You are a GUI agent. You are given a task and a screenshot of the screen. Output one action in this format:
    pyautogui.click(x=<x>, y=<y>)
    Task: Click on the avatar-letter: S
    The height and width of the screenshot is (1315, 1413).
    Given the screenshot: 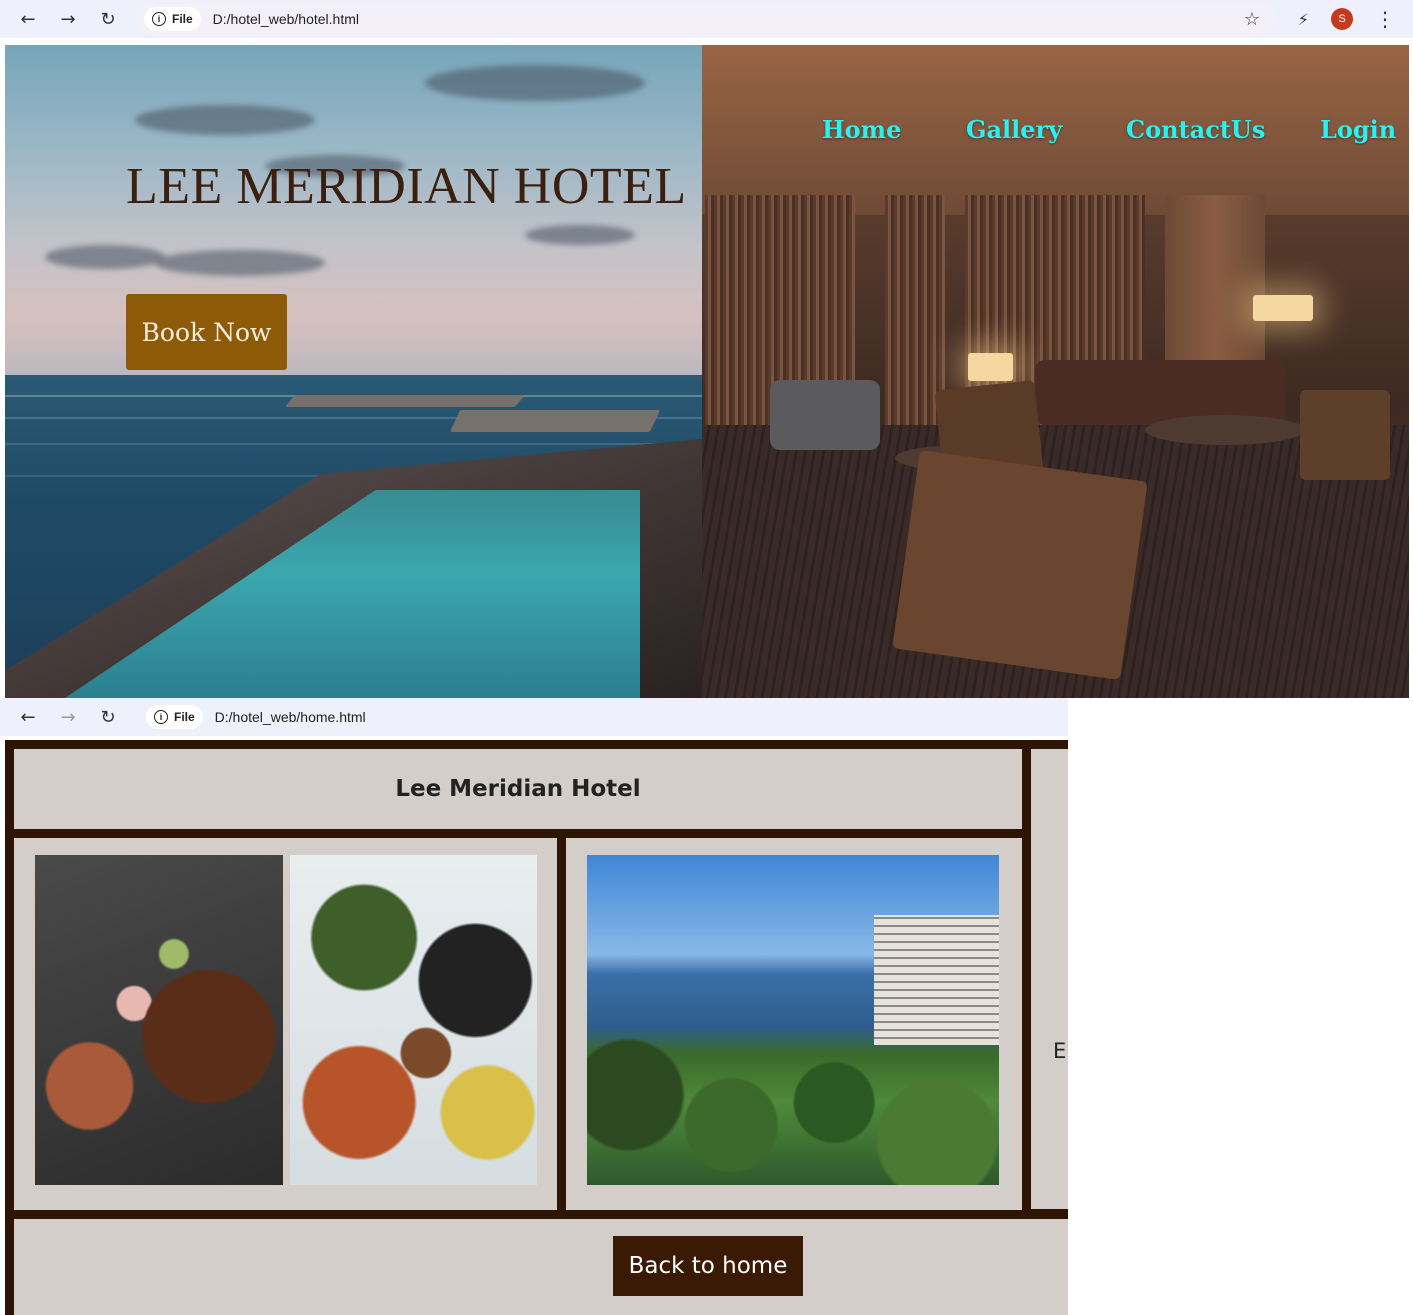 What is the action you would take?
    pyautogui.click(x=1342, y=19)
    